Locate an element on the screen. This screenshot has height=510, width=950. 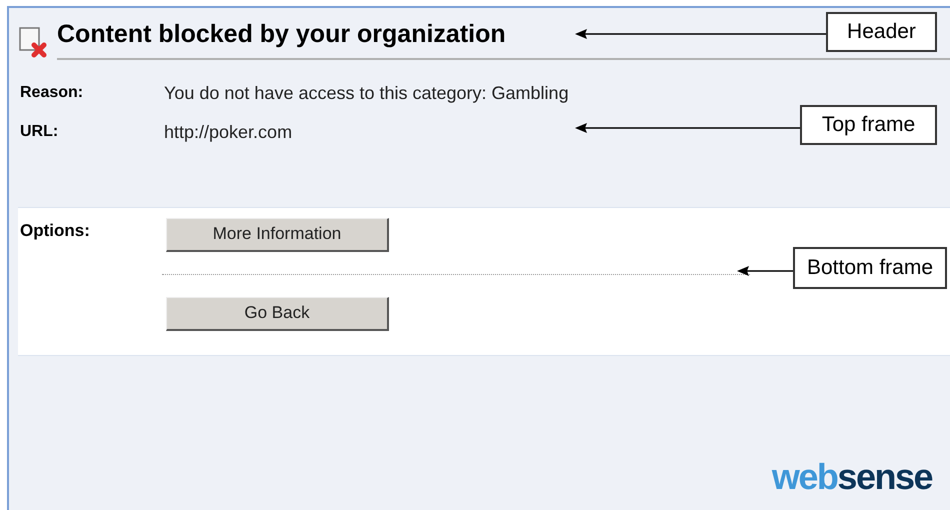
arrow is located at coordinates (765, 271).